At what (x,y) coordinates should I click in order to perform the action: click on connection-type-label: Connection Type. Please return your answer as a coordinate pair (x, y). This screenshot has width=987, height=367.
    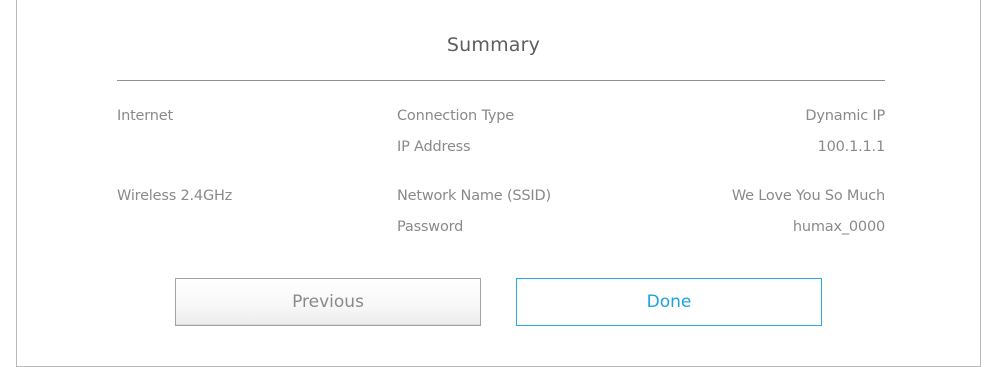
    Looking at the image, I should click on (455, 116).